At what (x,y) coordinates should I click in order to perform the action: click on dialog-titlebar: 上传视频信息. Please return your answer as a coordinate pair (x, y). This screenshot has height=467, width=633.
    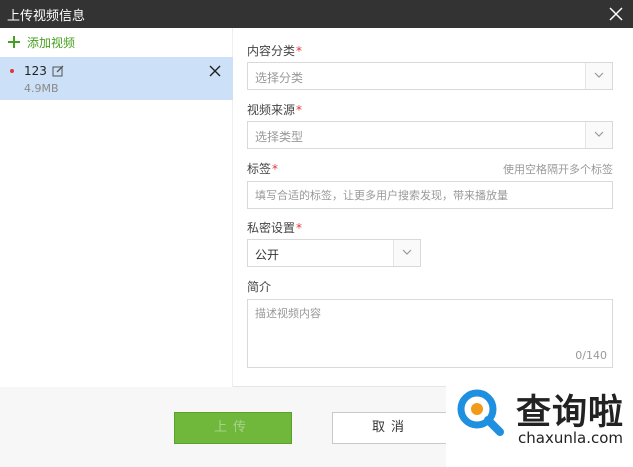
    Looking at the image, I should click on (316, 14).